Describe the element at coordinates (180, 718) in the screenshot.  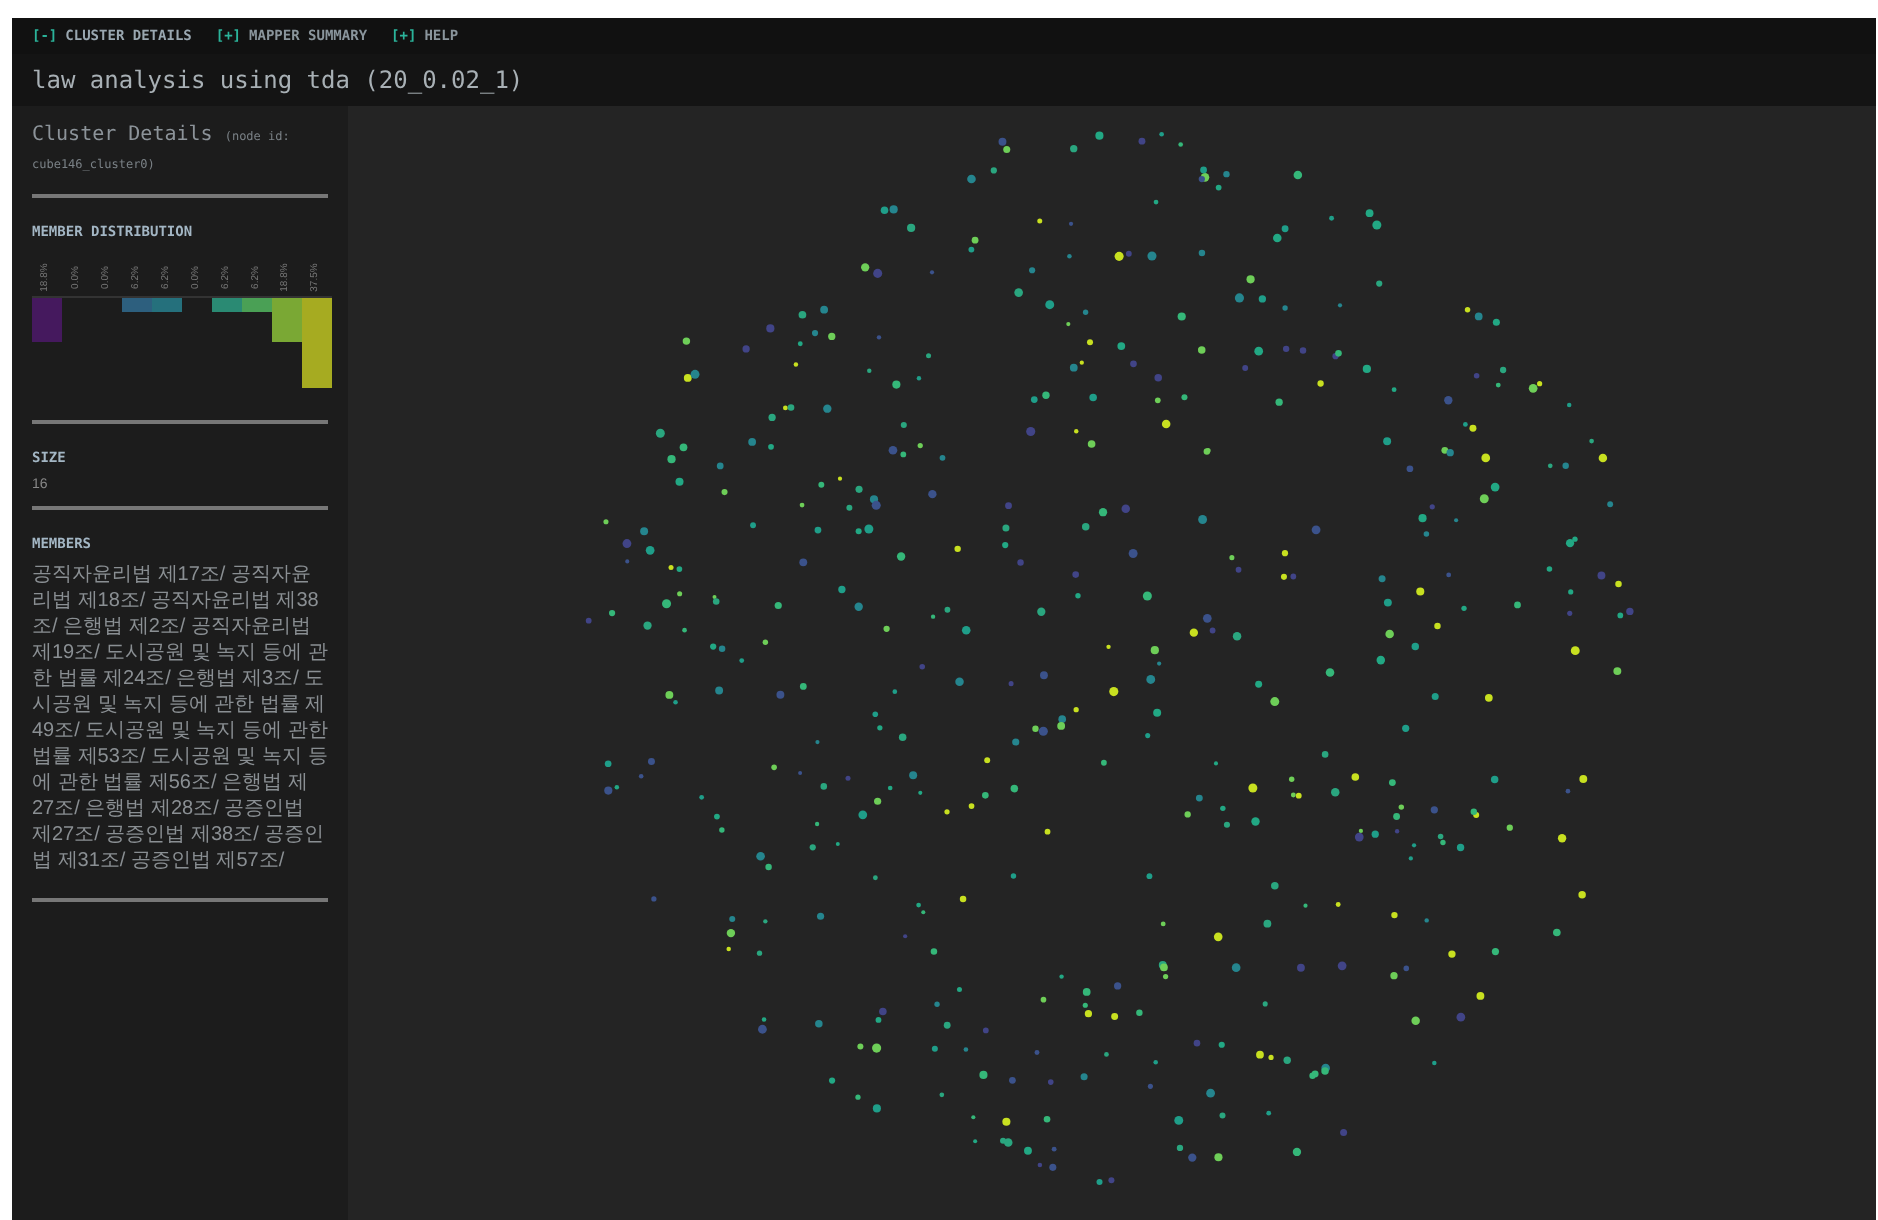
I see `members-list: 공직자윤리법 제17조/ 공직자윤리법 제18조/ 공직자윤리법 제38조/ 은행법 제2조/ 공직자윤리법 제19조/ 도시공원 및 녹지 등에 관한 법률 제24조/ 은행법 제3조/ 도시공원 및 녹지 등에 관한 법률 제49조/ 도시공원 및 녹지 등에 관한 법률 제53조/ 도시공원 및 녹지 등에 관한 법률 제56조/ 은행법 제27조/ 은행법 제28조/ 공증인법 제27조/ 공증인법 제38조/ 공증인법 제31조/ 공증인법 제57조/` at that location.